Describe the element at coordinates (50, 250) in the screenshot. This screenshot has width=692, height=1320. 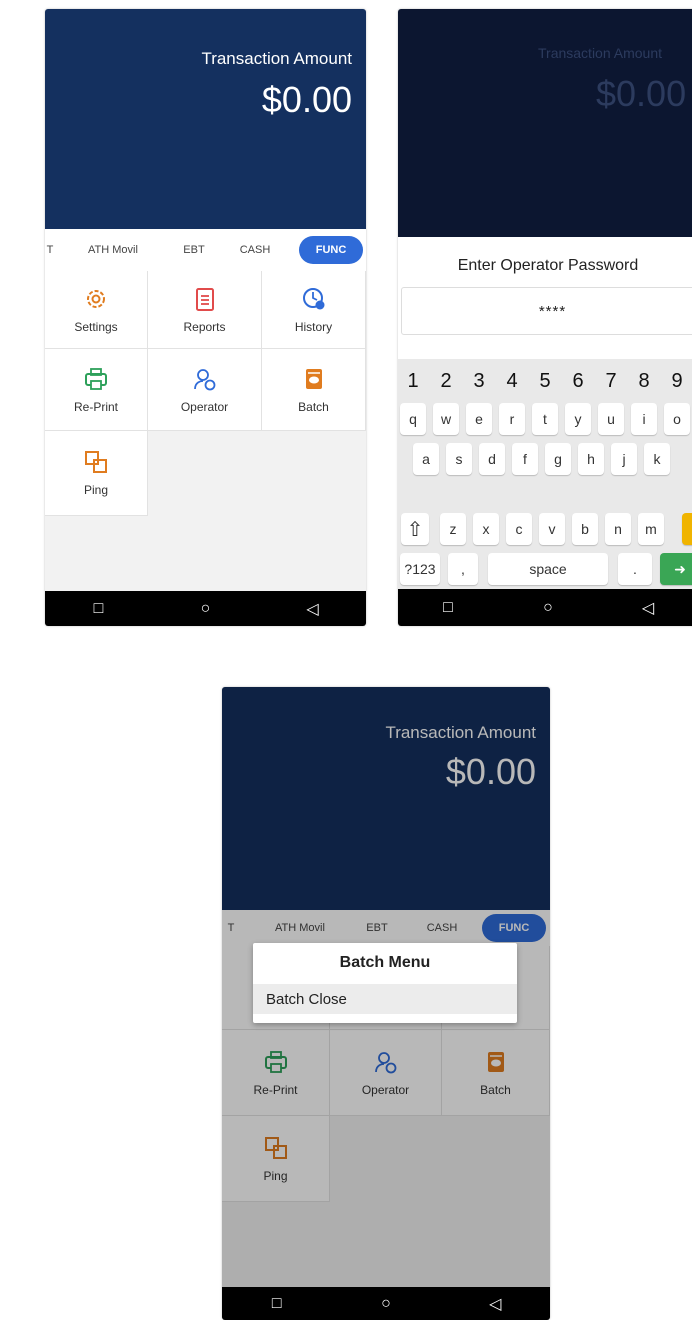
I see `tab-t: T` at that location.